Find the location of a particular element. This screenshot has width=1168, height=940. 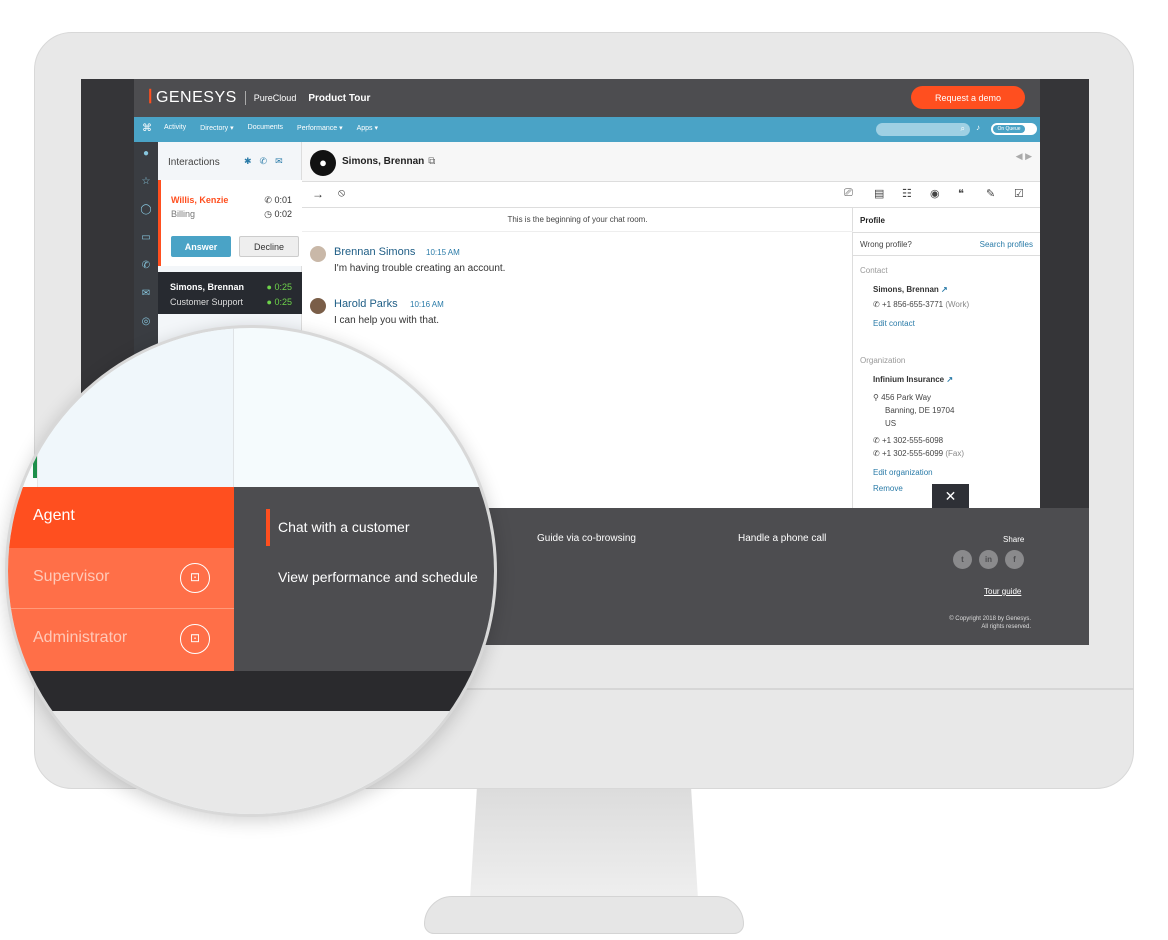

call-icon: ✆ is located at coordinates (264, 161).